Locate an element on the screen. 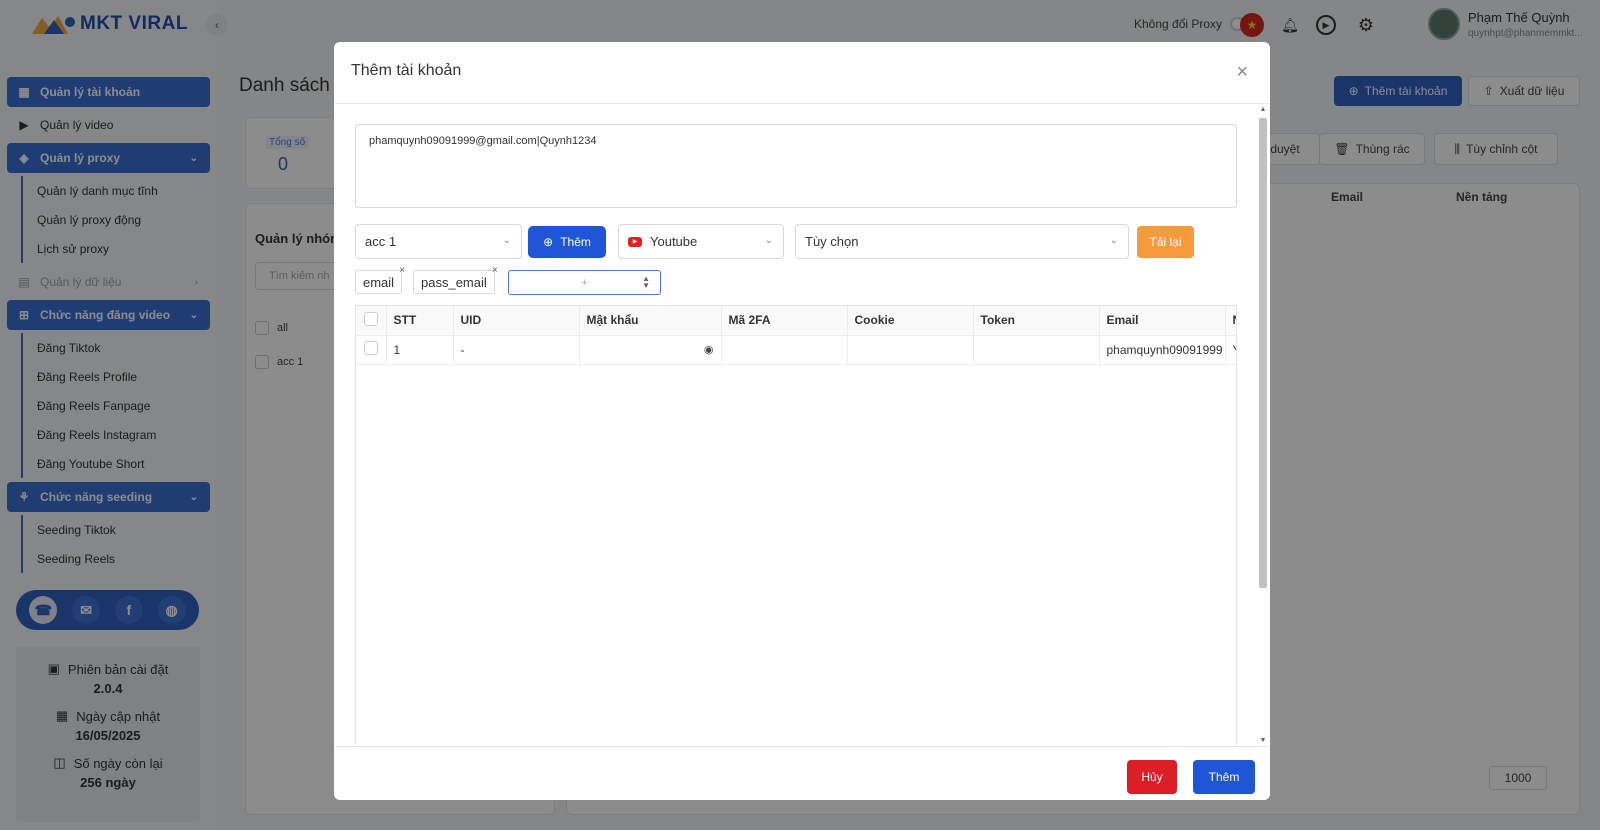 This screenshot has width=1600, height=830. cell-platform: Yo is located at coordinates (1230, 350).